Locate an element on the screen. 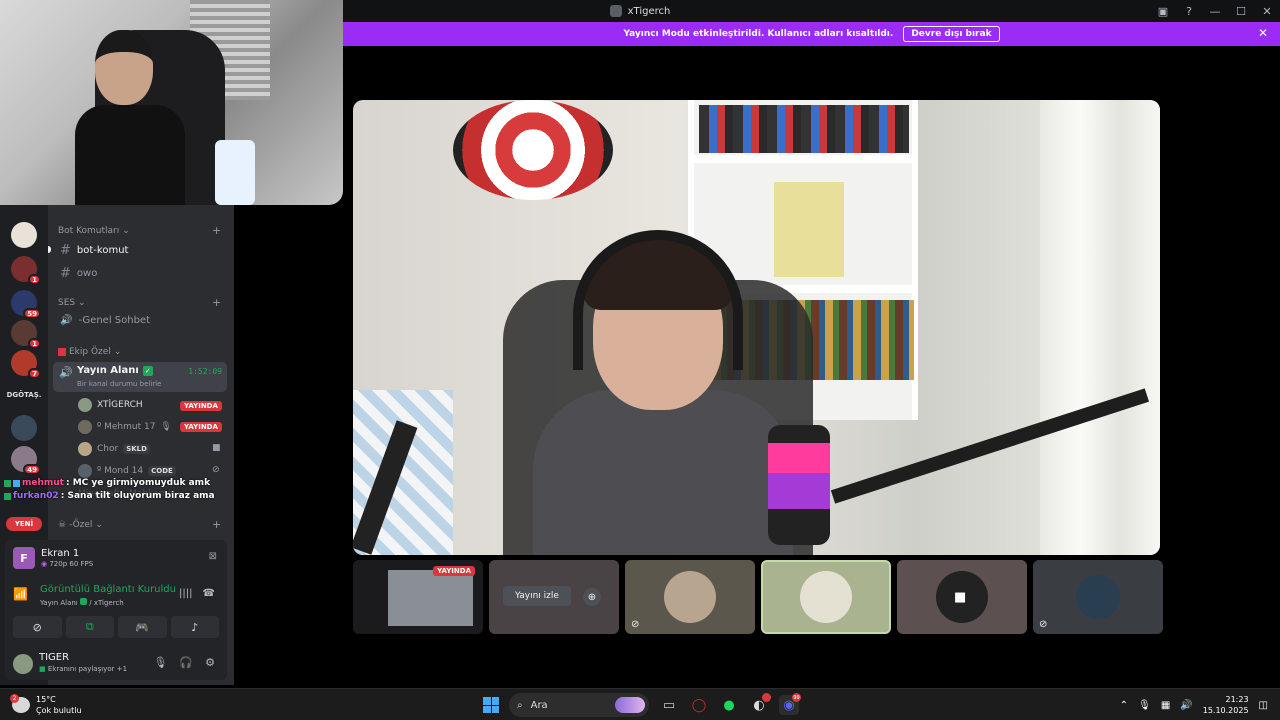 The width and height of the screenshot is (1280, 720). channel-bot-komut: # bot-komut is located at coordinates (94, 250).